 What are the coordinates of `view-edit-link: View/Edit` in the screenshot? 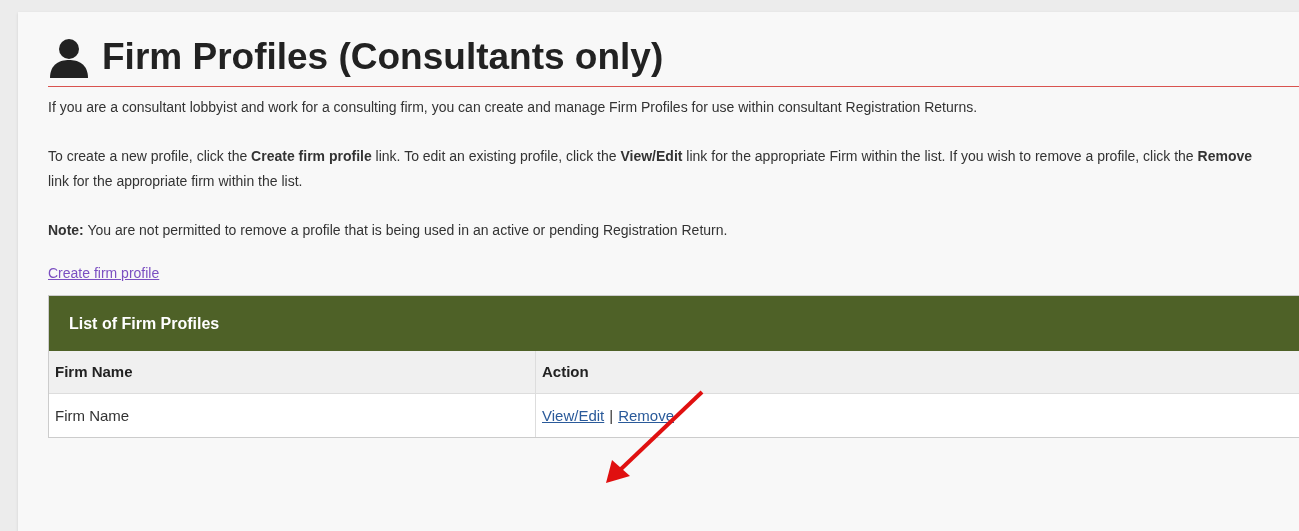 It's located at (573, 415).